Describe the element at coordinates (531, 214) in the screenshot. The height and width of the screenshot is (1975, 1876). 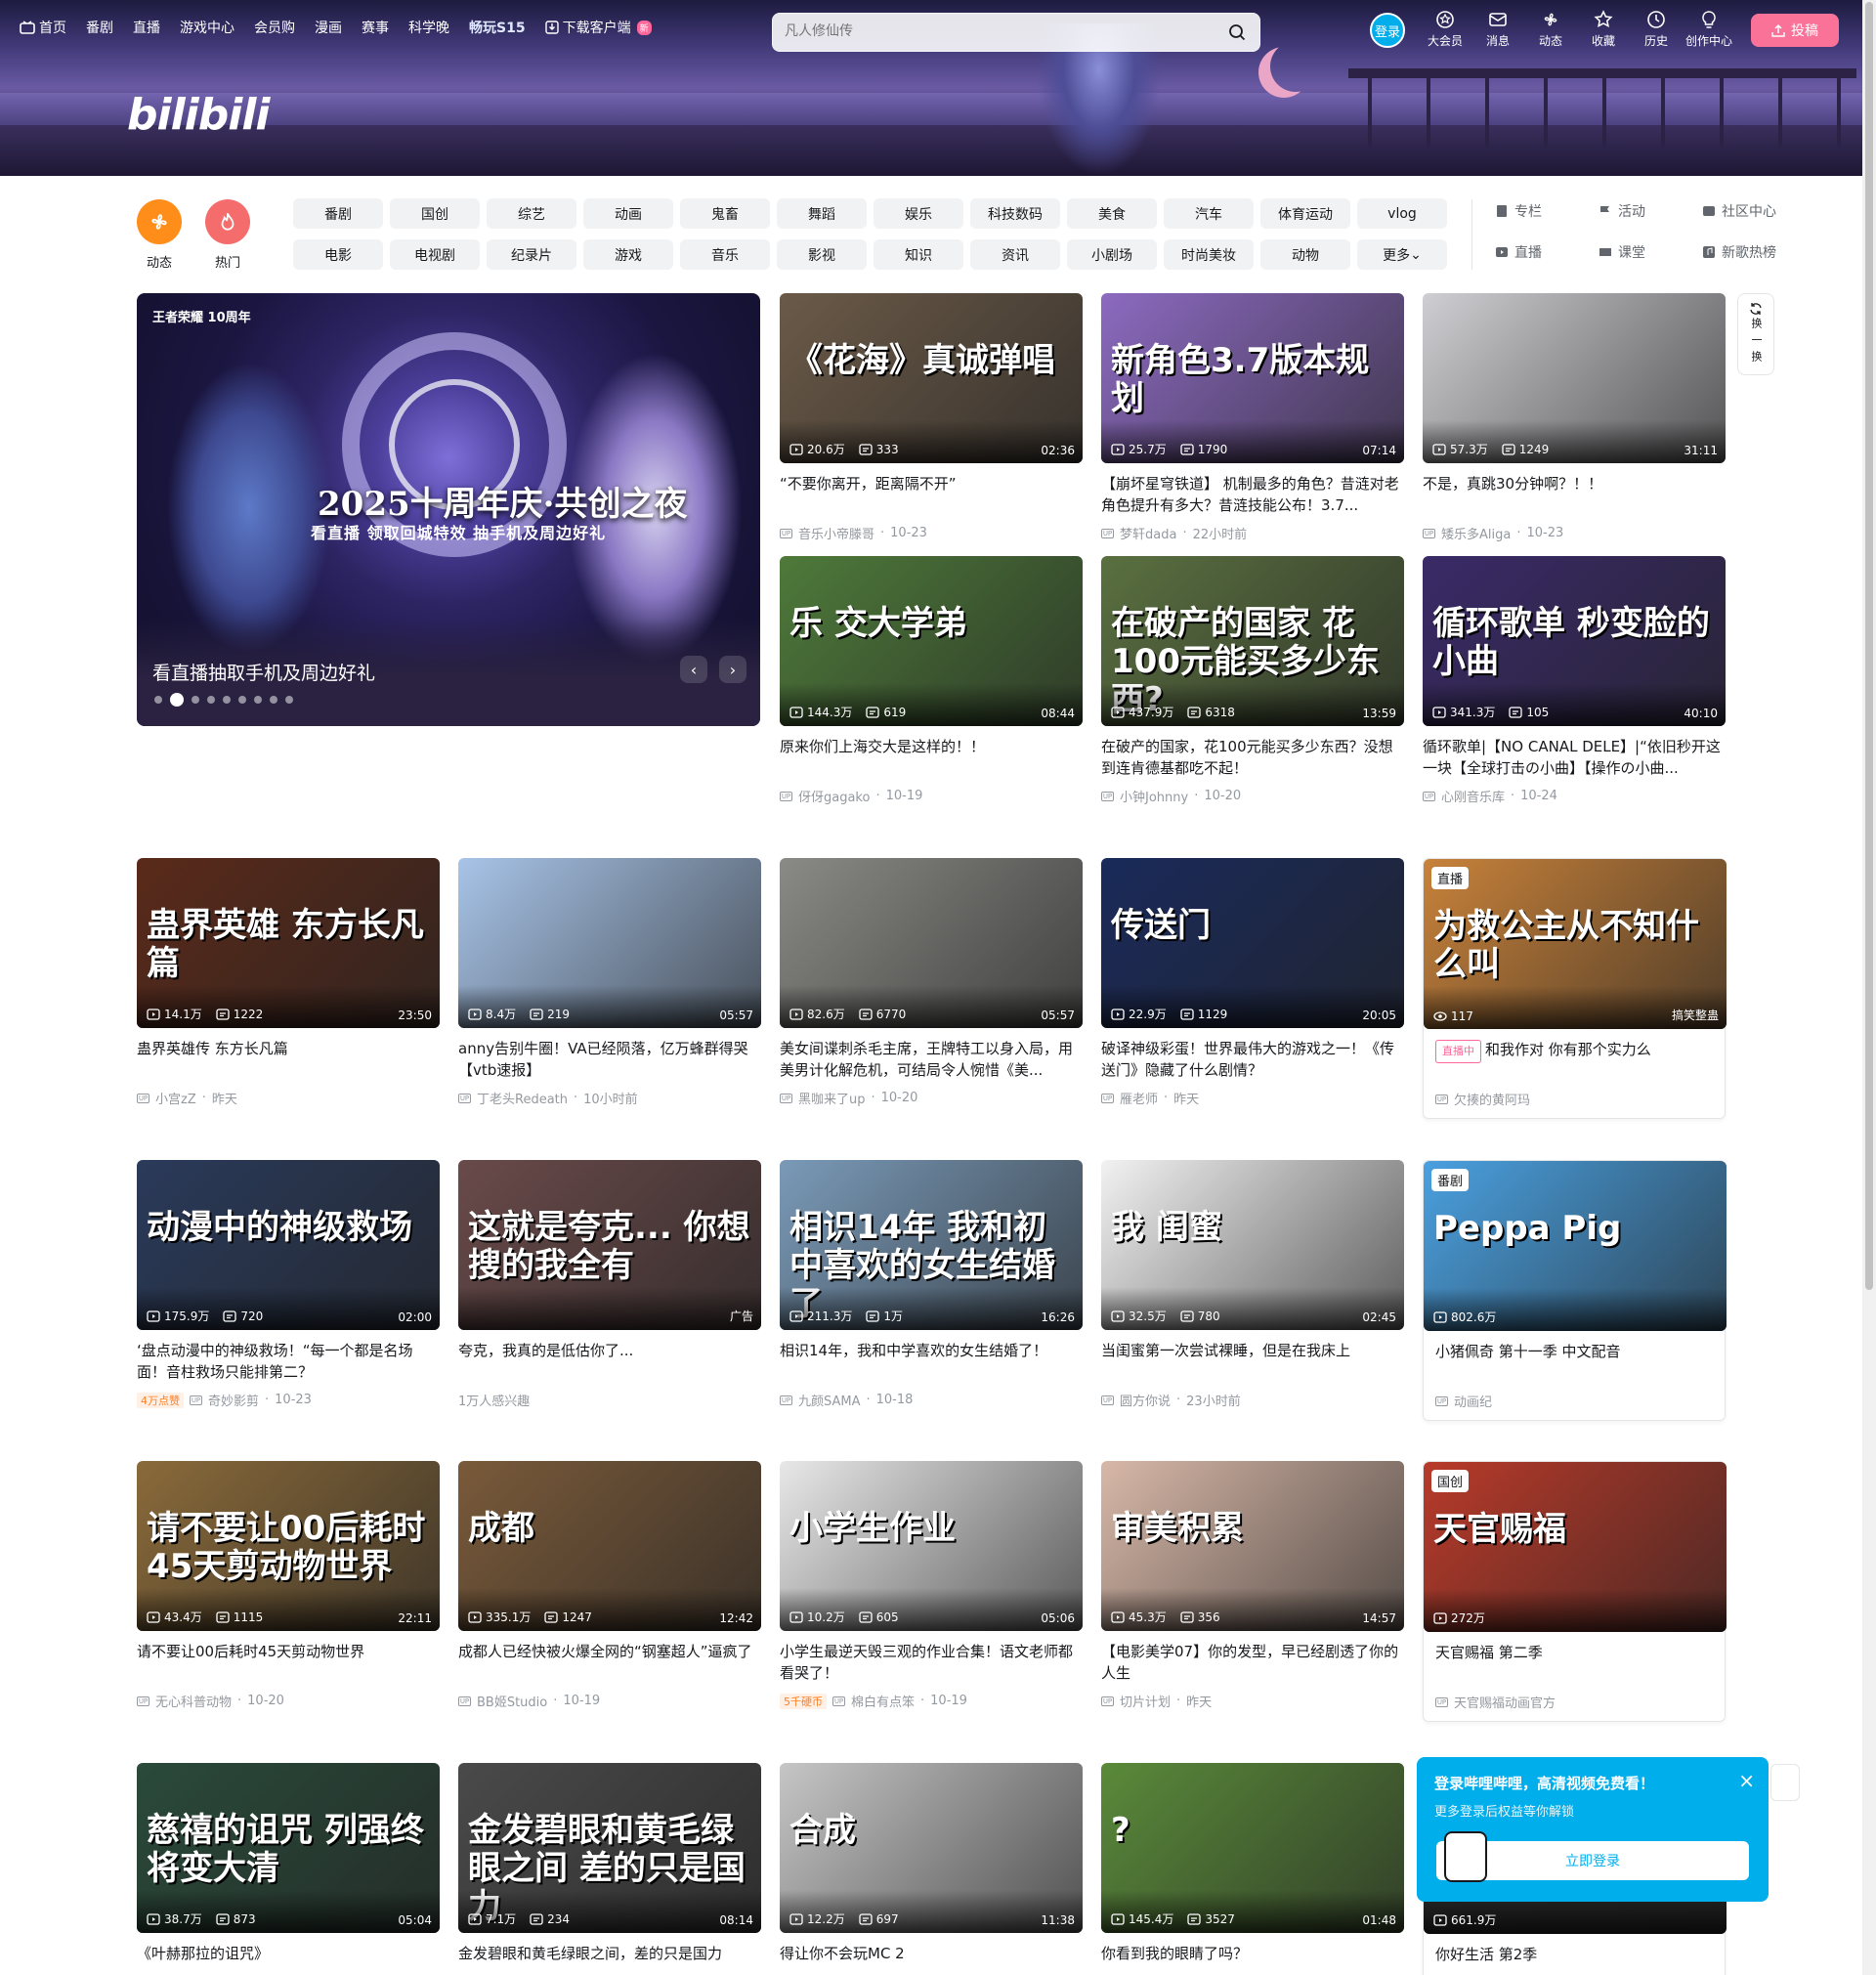
I see `channel-chip: 综艺` at that location.